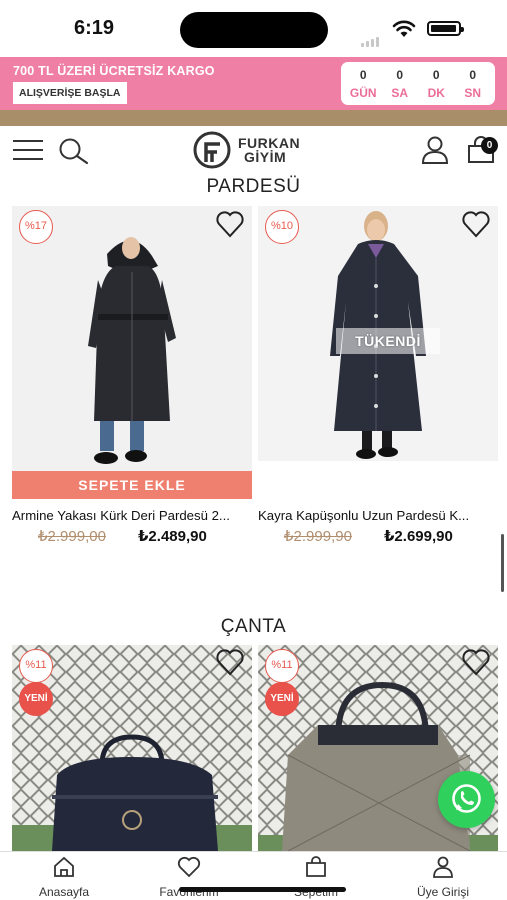  What do you see at coordinates (388, 341) in the screenshot?
I see `sold-out-label: TÜKENDİ` at bounding box center [388, 341].